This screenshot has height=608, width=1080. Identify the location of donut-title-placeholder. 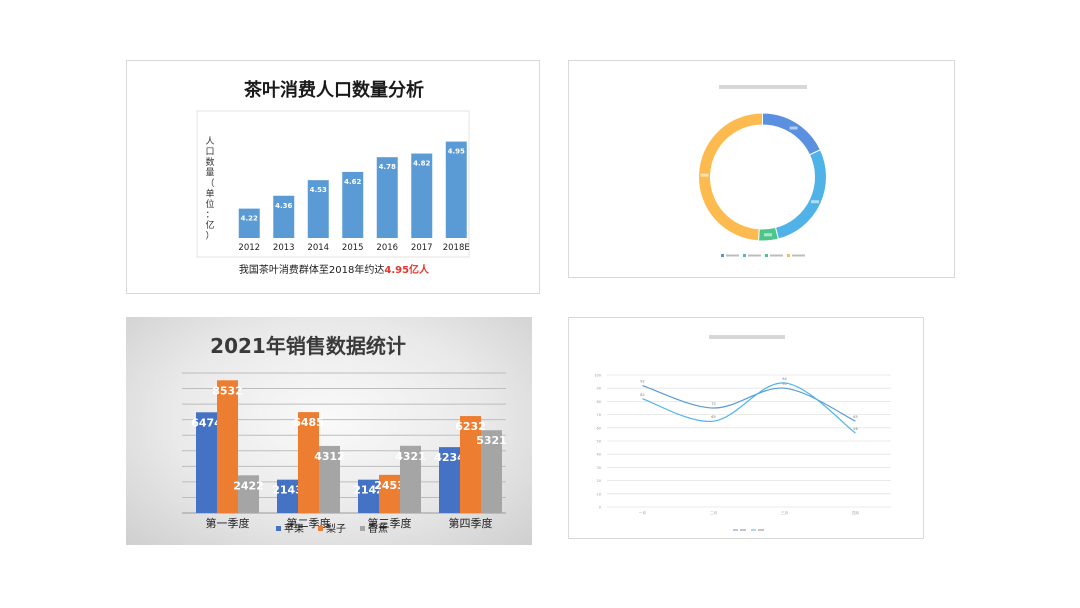
(763, 87).